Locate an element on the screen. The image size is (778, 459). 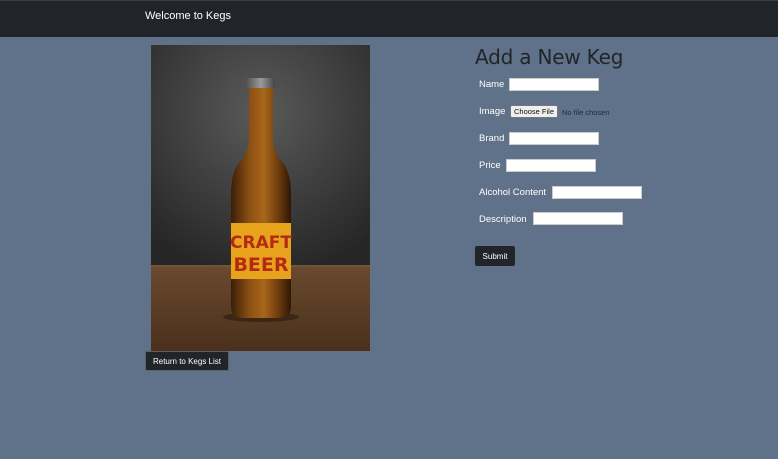
label-text-craft: CRAFT is located at coordinates (261, 243).